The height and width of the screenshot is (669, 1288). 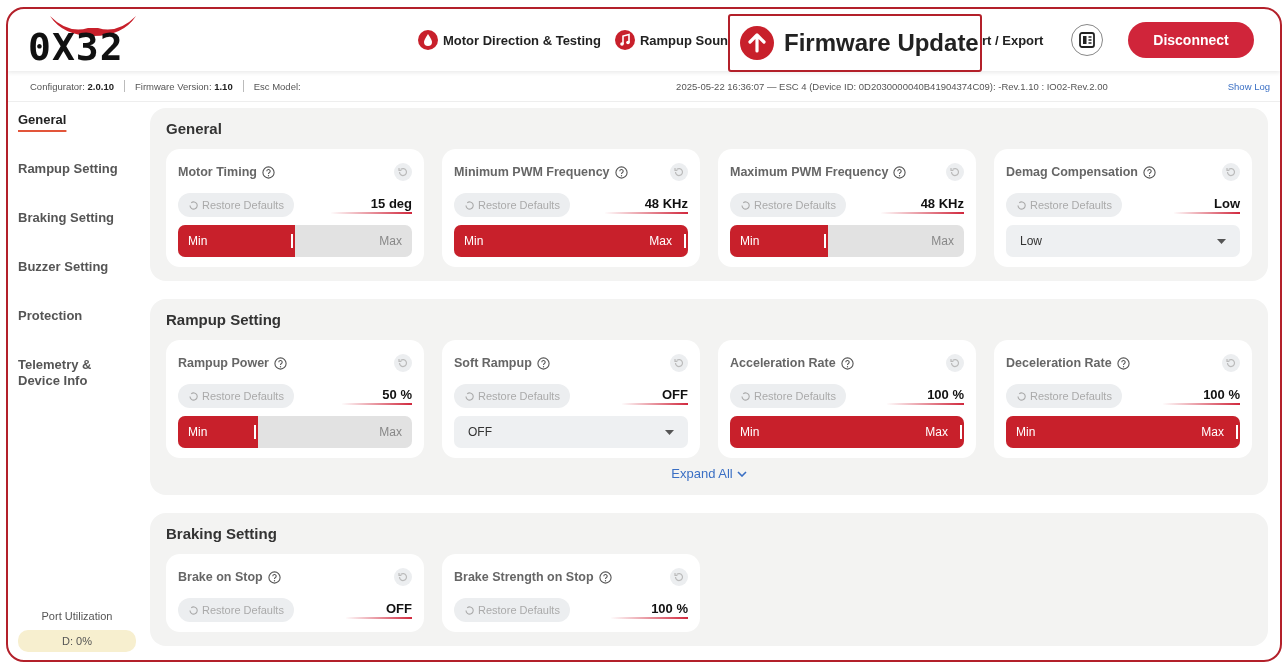 I want to click on chevron-down-icon, so click(x=741, y=473).